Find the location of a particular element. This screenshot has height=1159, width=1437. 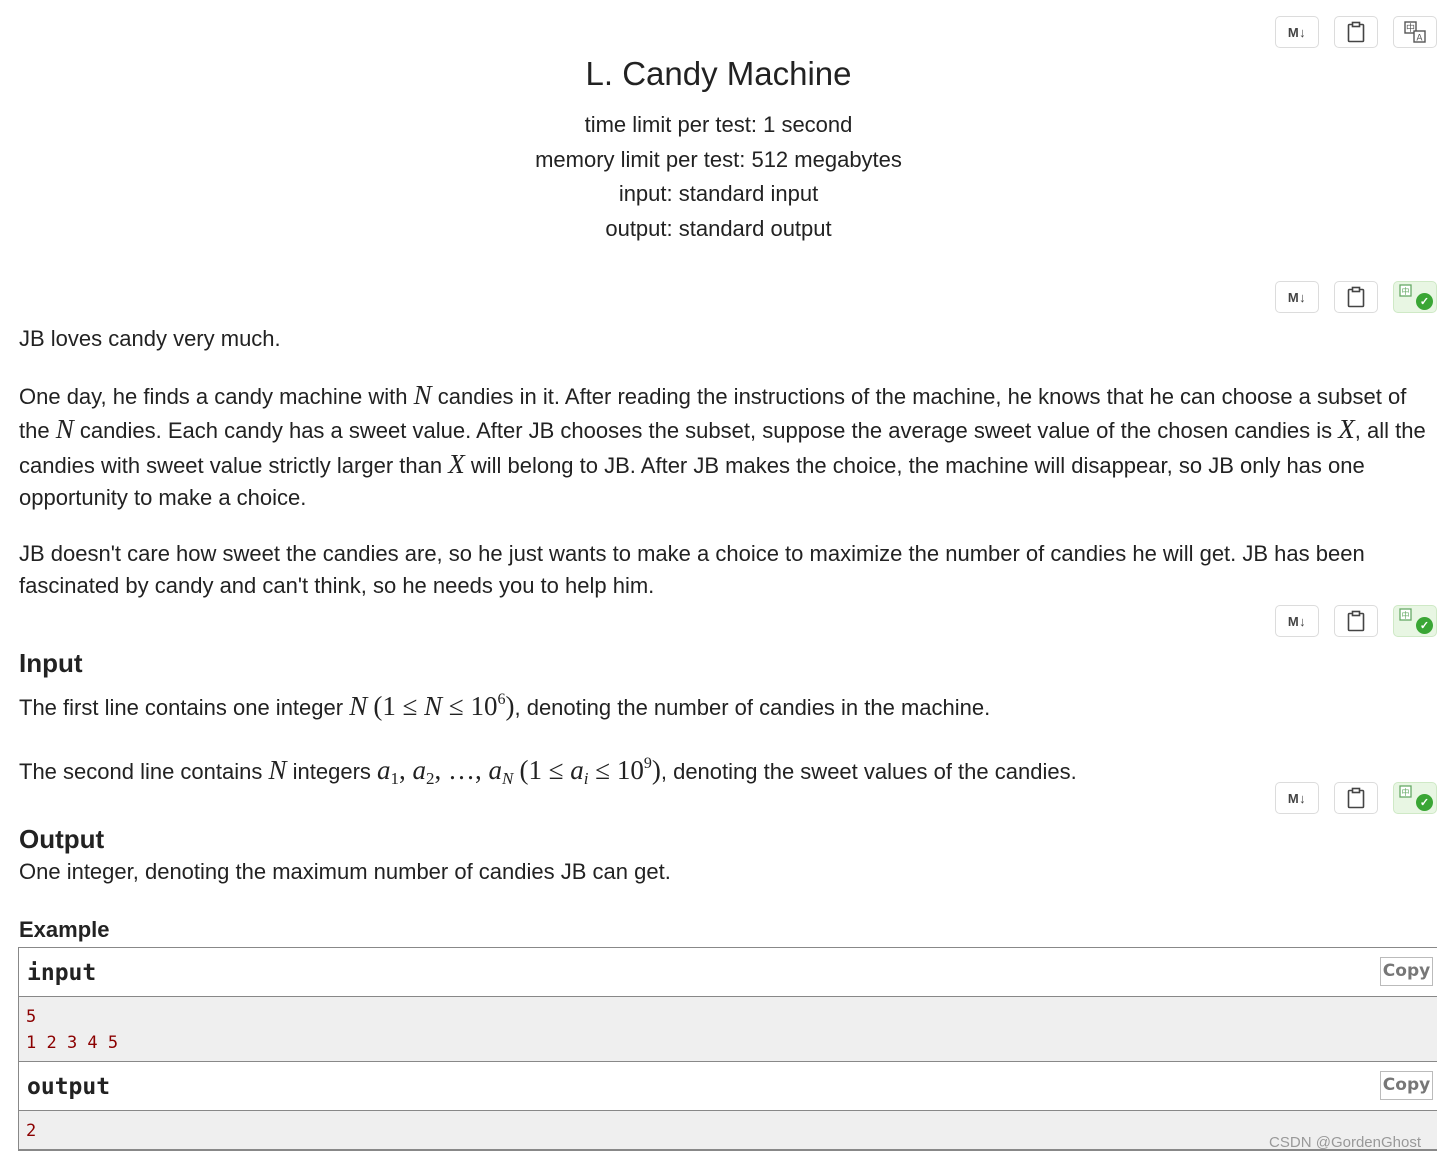

output-toolbar: M↓ 中 ✓ is located at coordinates (1356, 798).